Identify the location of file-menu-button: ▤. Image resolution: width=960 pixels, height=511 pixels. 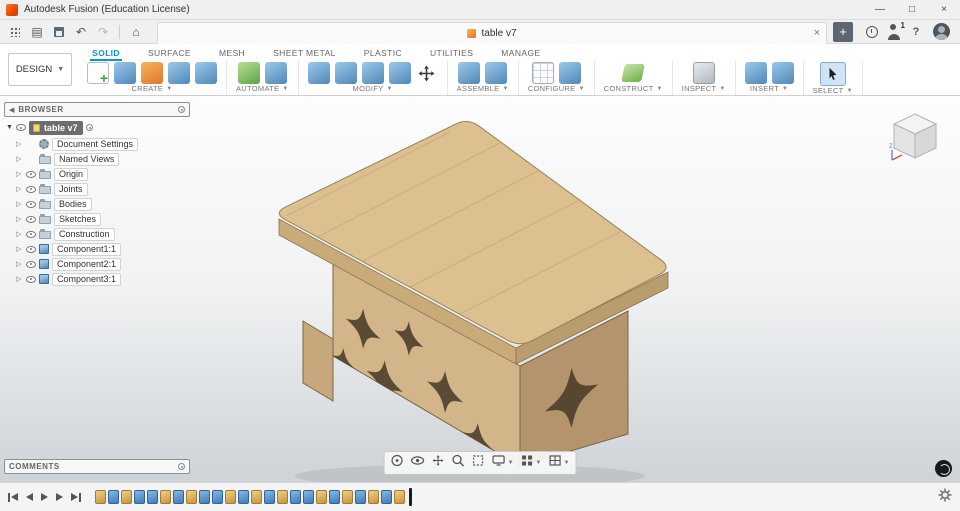
(37, 32).